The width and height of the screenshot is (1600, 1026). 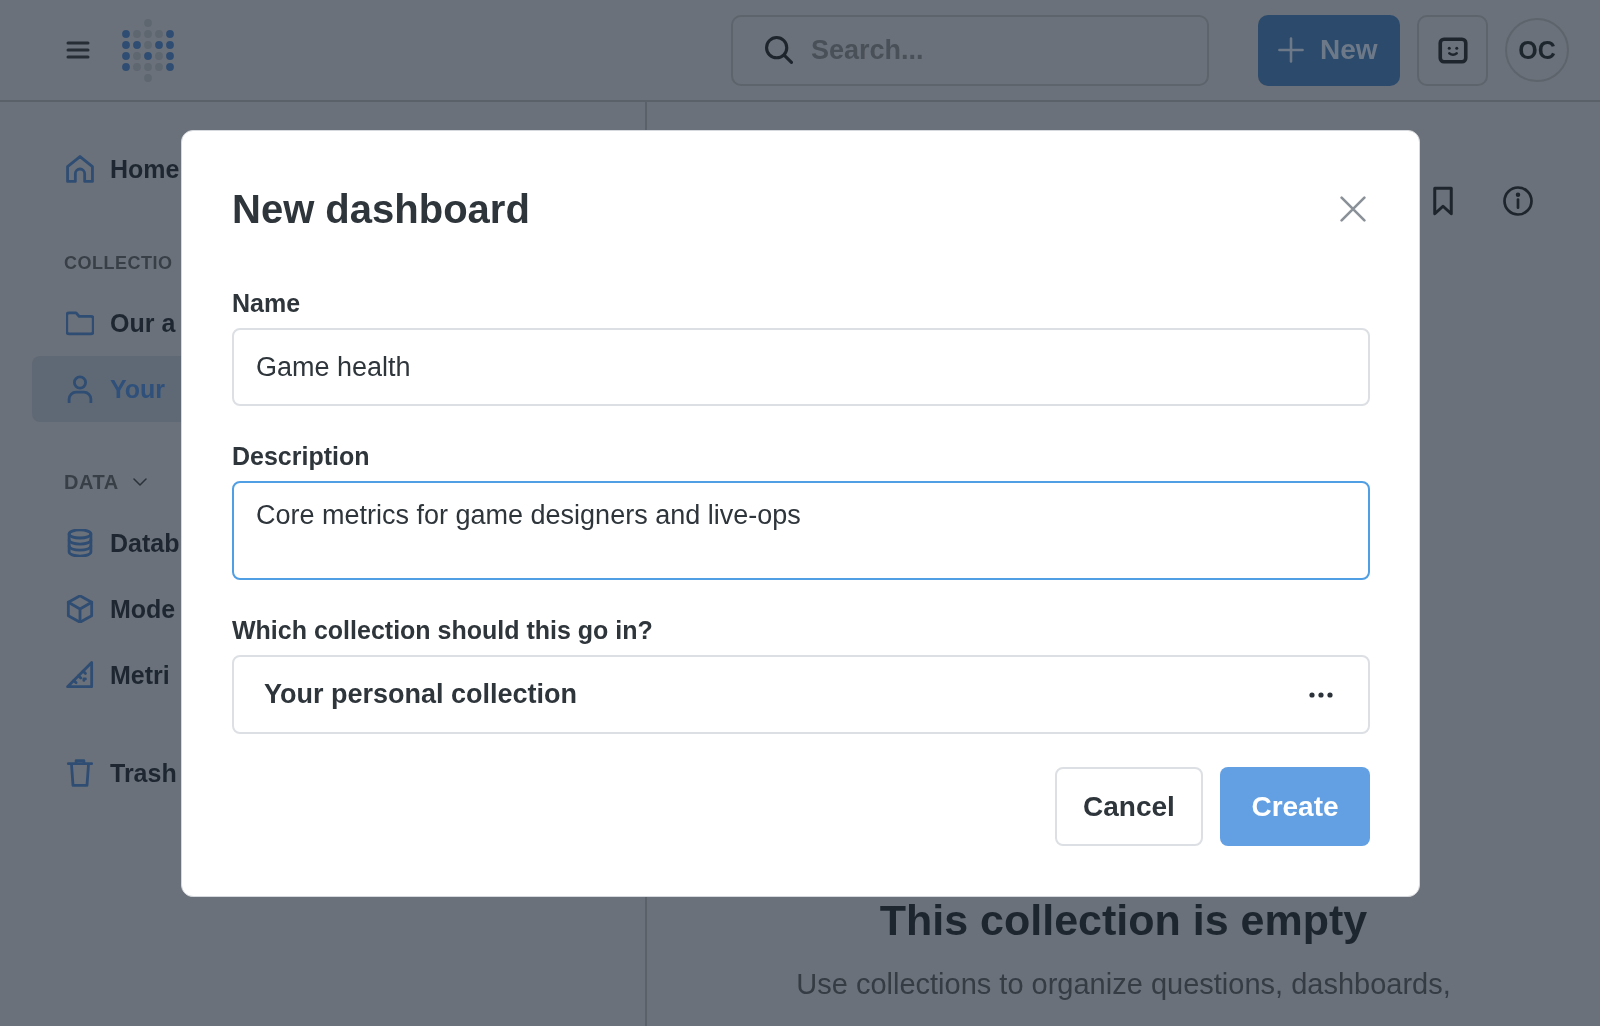 I want to click on name-field: Game health, so click(x=801, y=367).